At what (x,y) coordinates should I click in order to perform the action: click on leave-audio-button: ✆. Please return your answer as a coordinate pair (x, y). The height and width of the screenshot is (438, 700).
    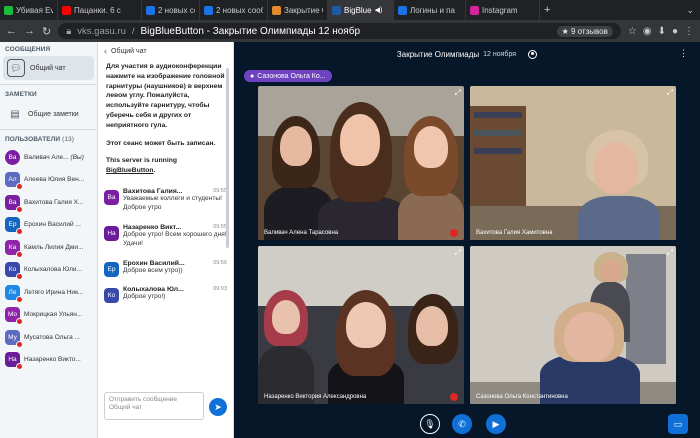
    Looking at the image, I should click on (462, 424).